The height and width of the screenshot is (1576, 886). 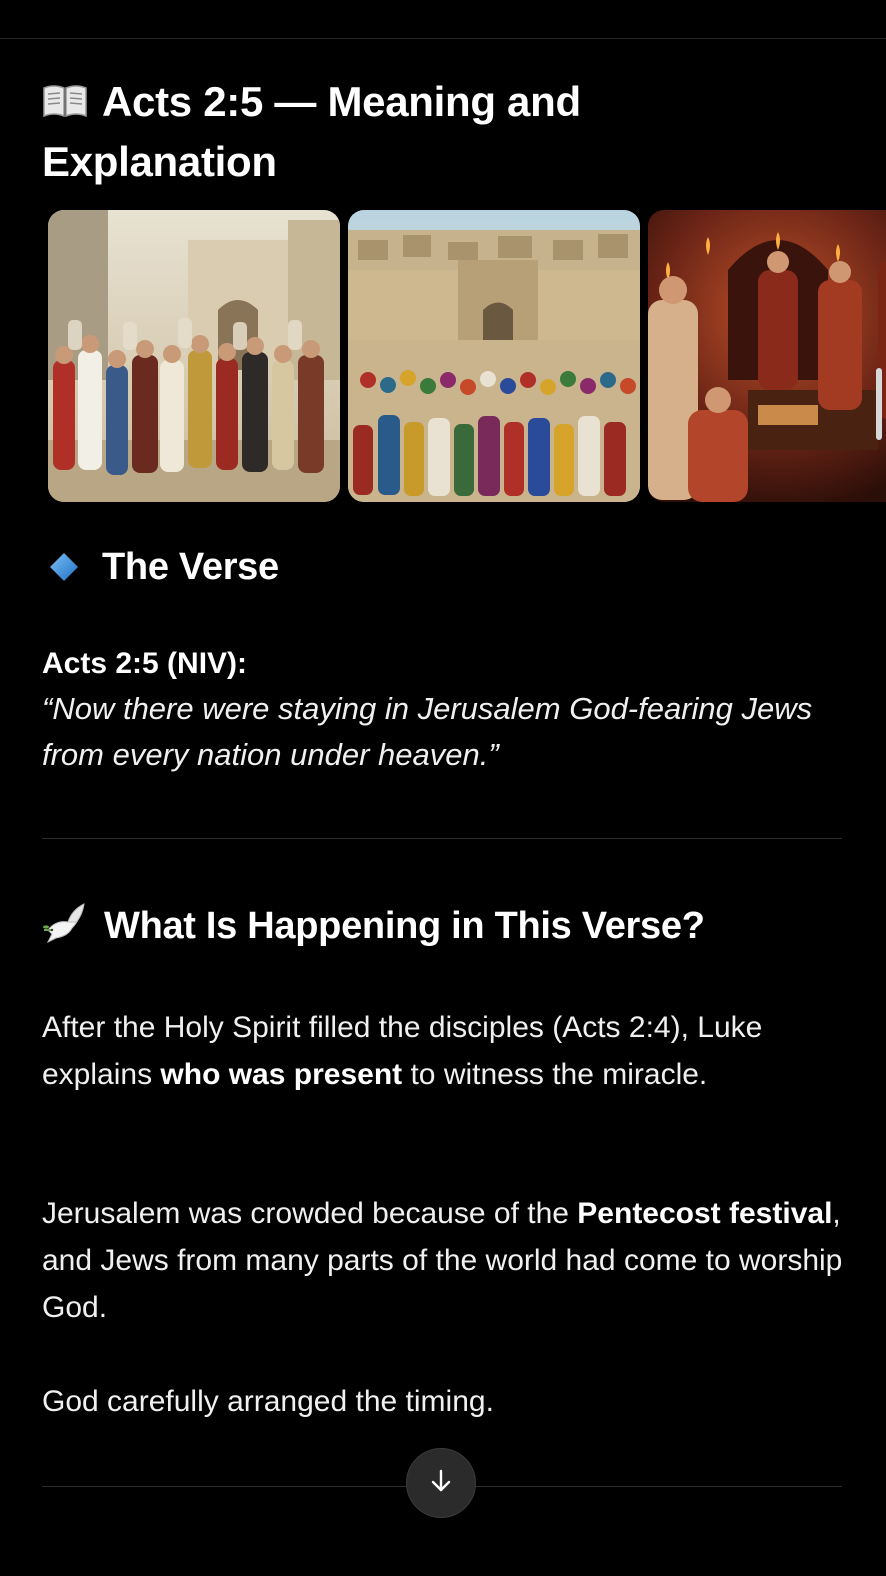 What do you see at coordinates (767, 356) in the screenshot?
I see `upper-room-image` at bounding box center [767, 356].